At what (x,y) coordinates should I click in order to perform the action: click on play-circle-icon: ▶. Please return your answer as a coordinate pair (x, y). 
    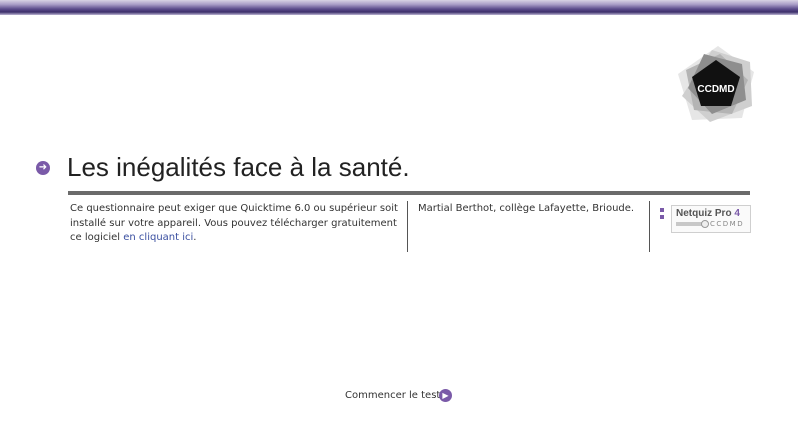
    Looking at the image, I should click on (445, 395).